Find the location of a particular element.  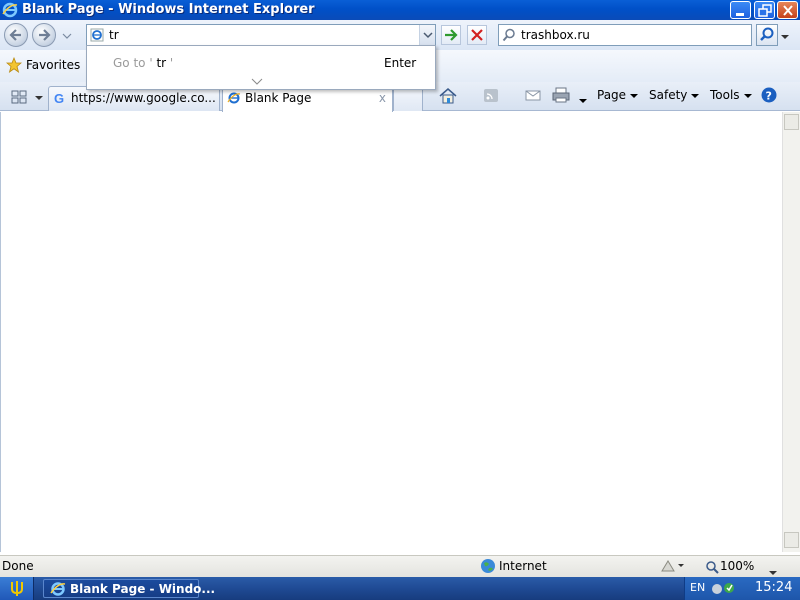

start-button is located at coordinates (17, 588).